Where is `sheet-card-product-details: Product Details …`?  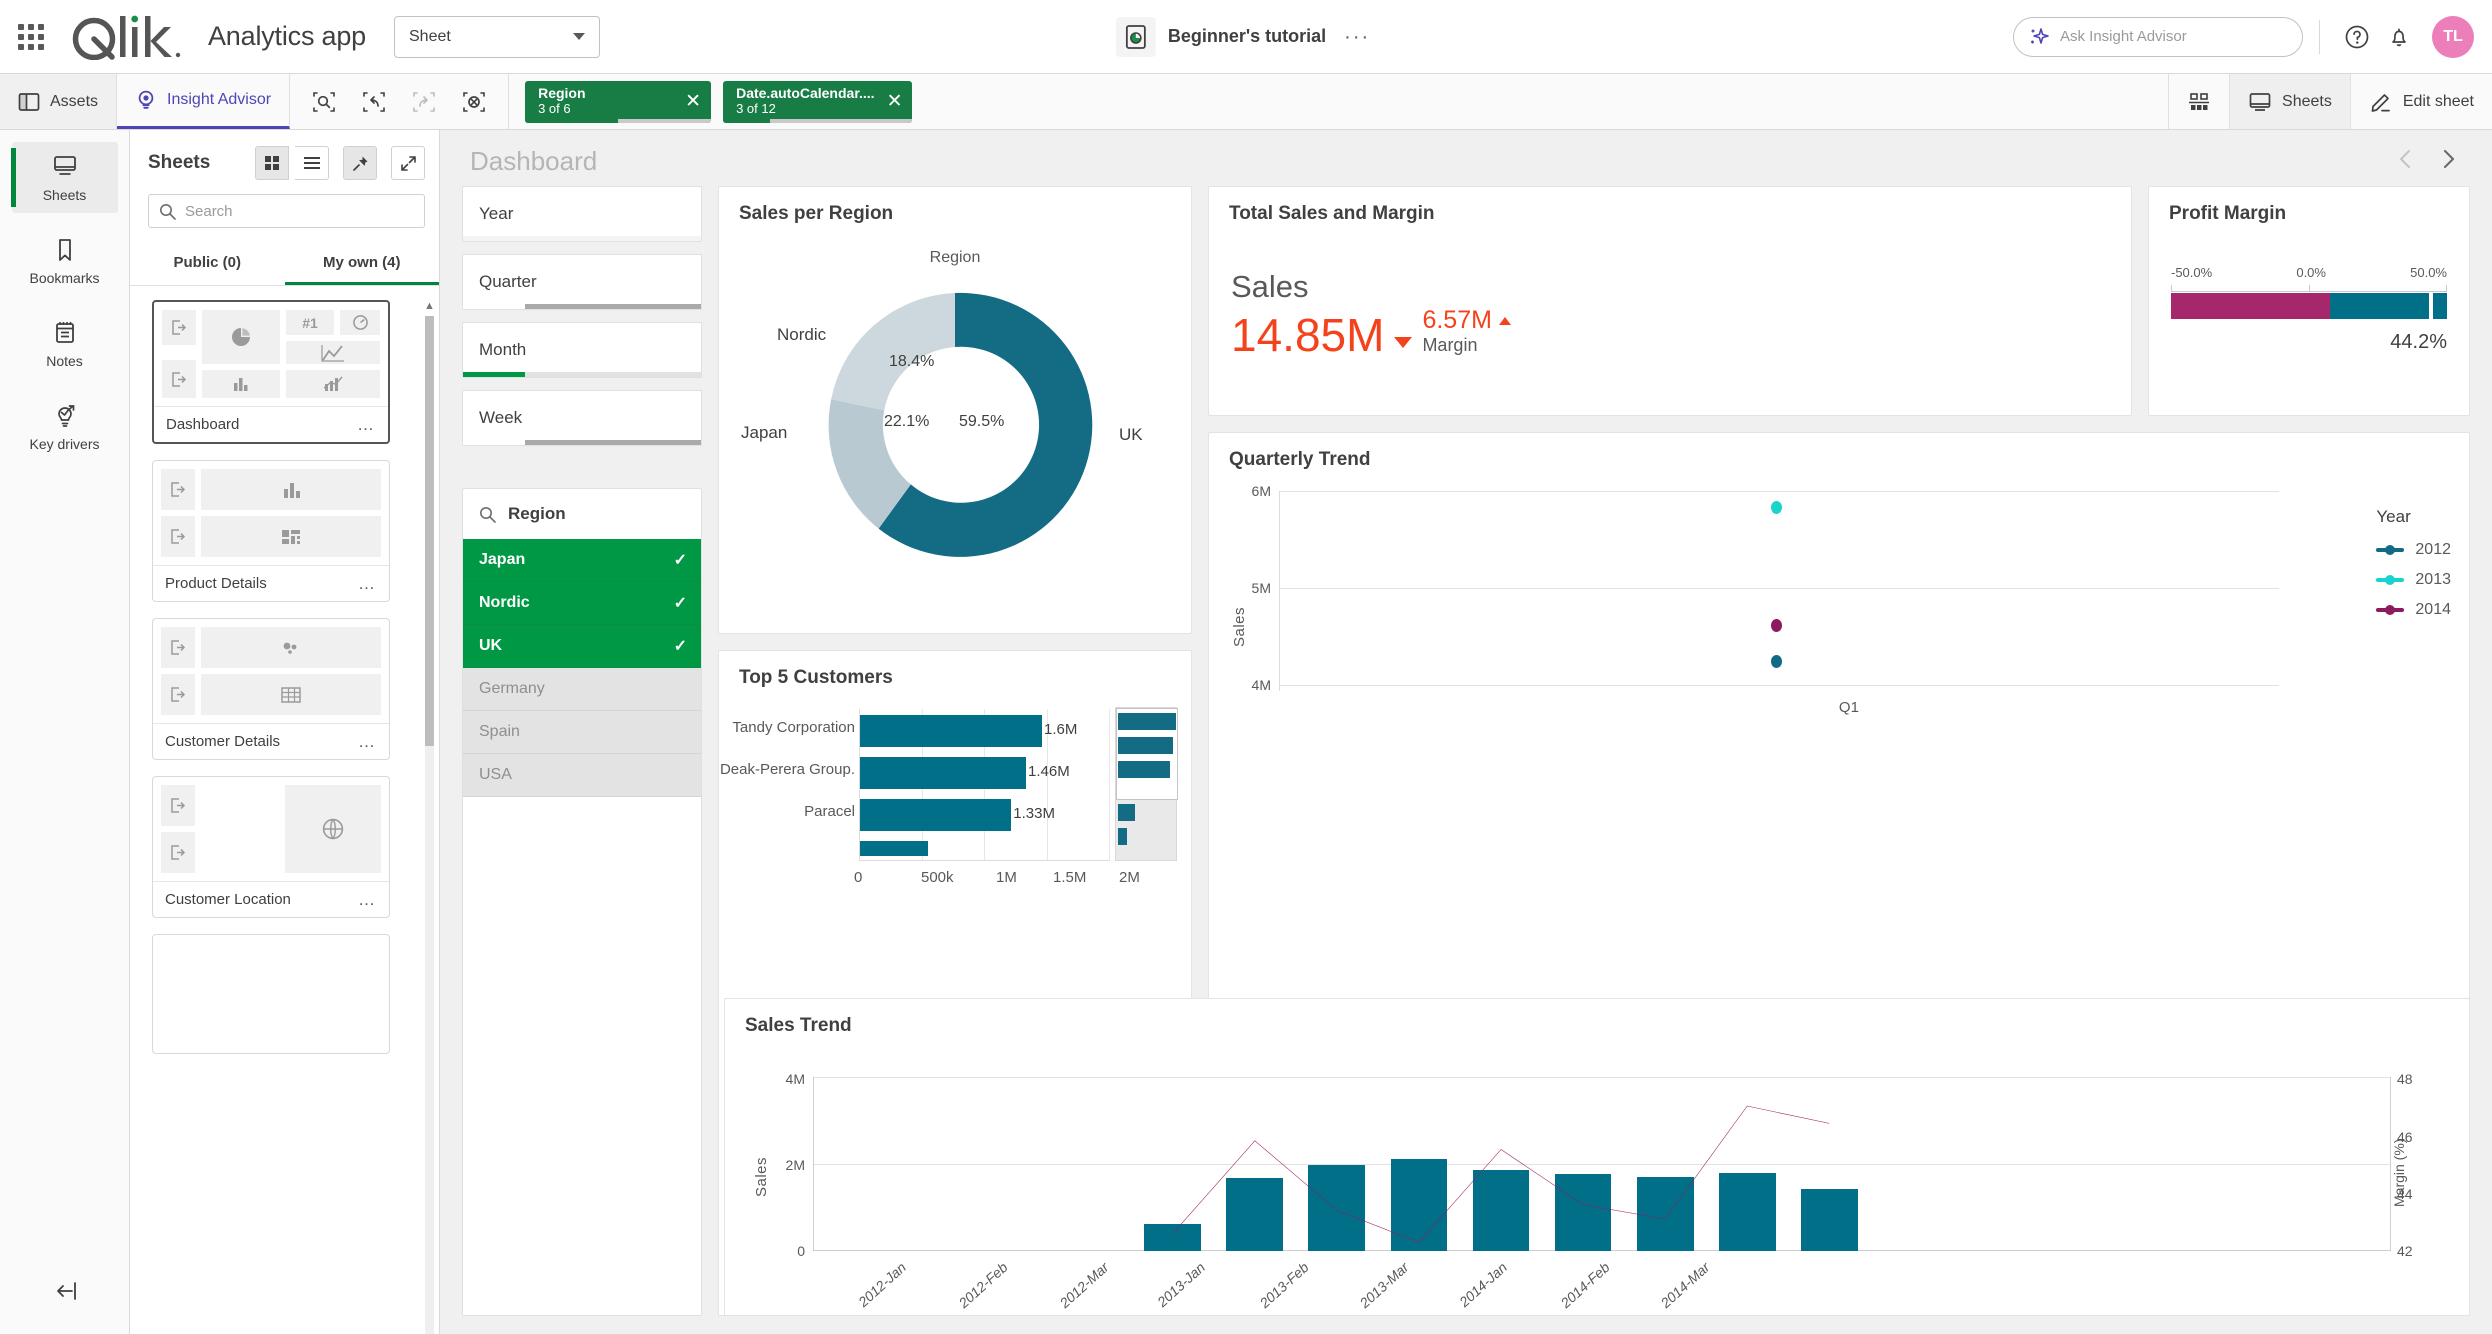
sheet-card-product-details: Product Details … is located at coordinates (271, 531).